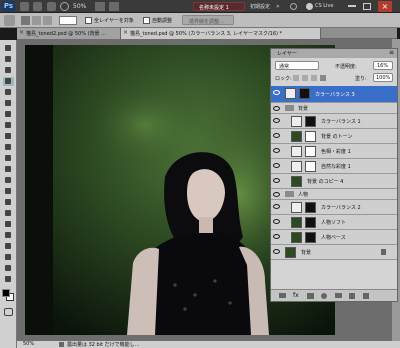 This screenshot has width=400, height=348. What do you see at coordinates (314, 78) in the screenshot?
I see `lock-position-icon` at bounding box center [314, 78].